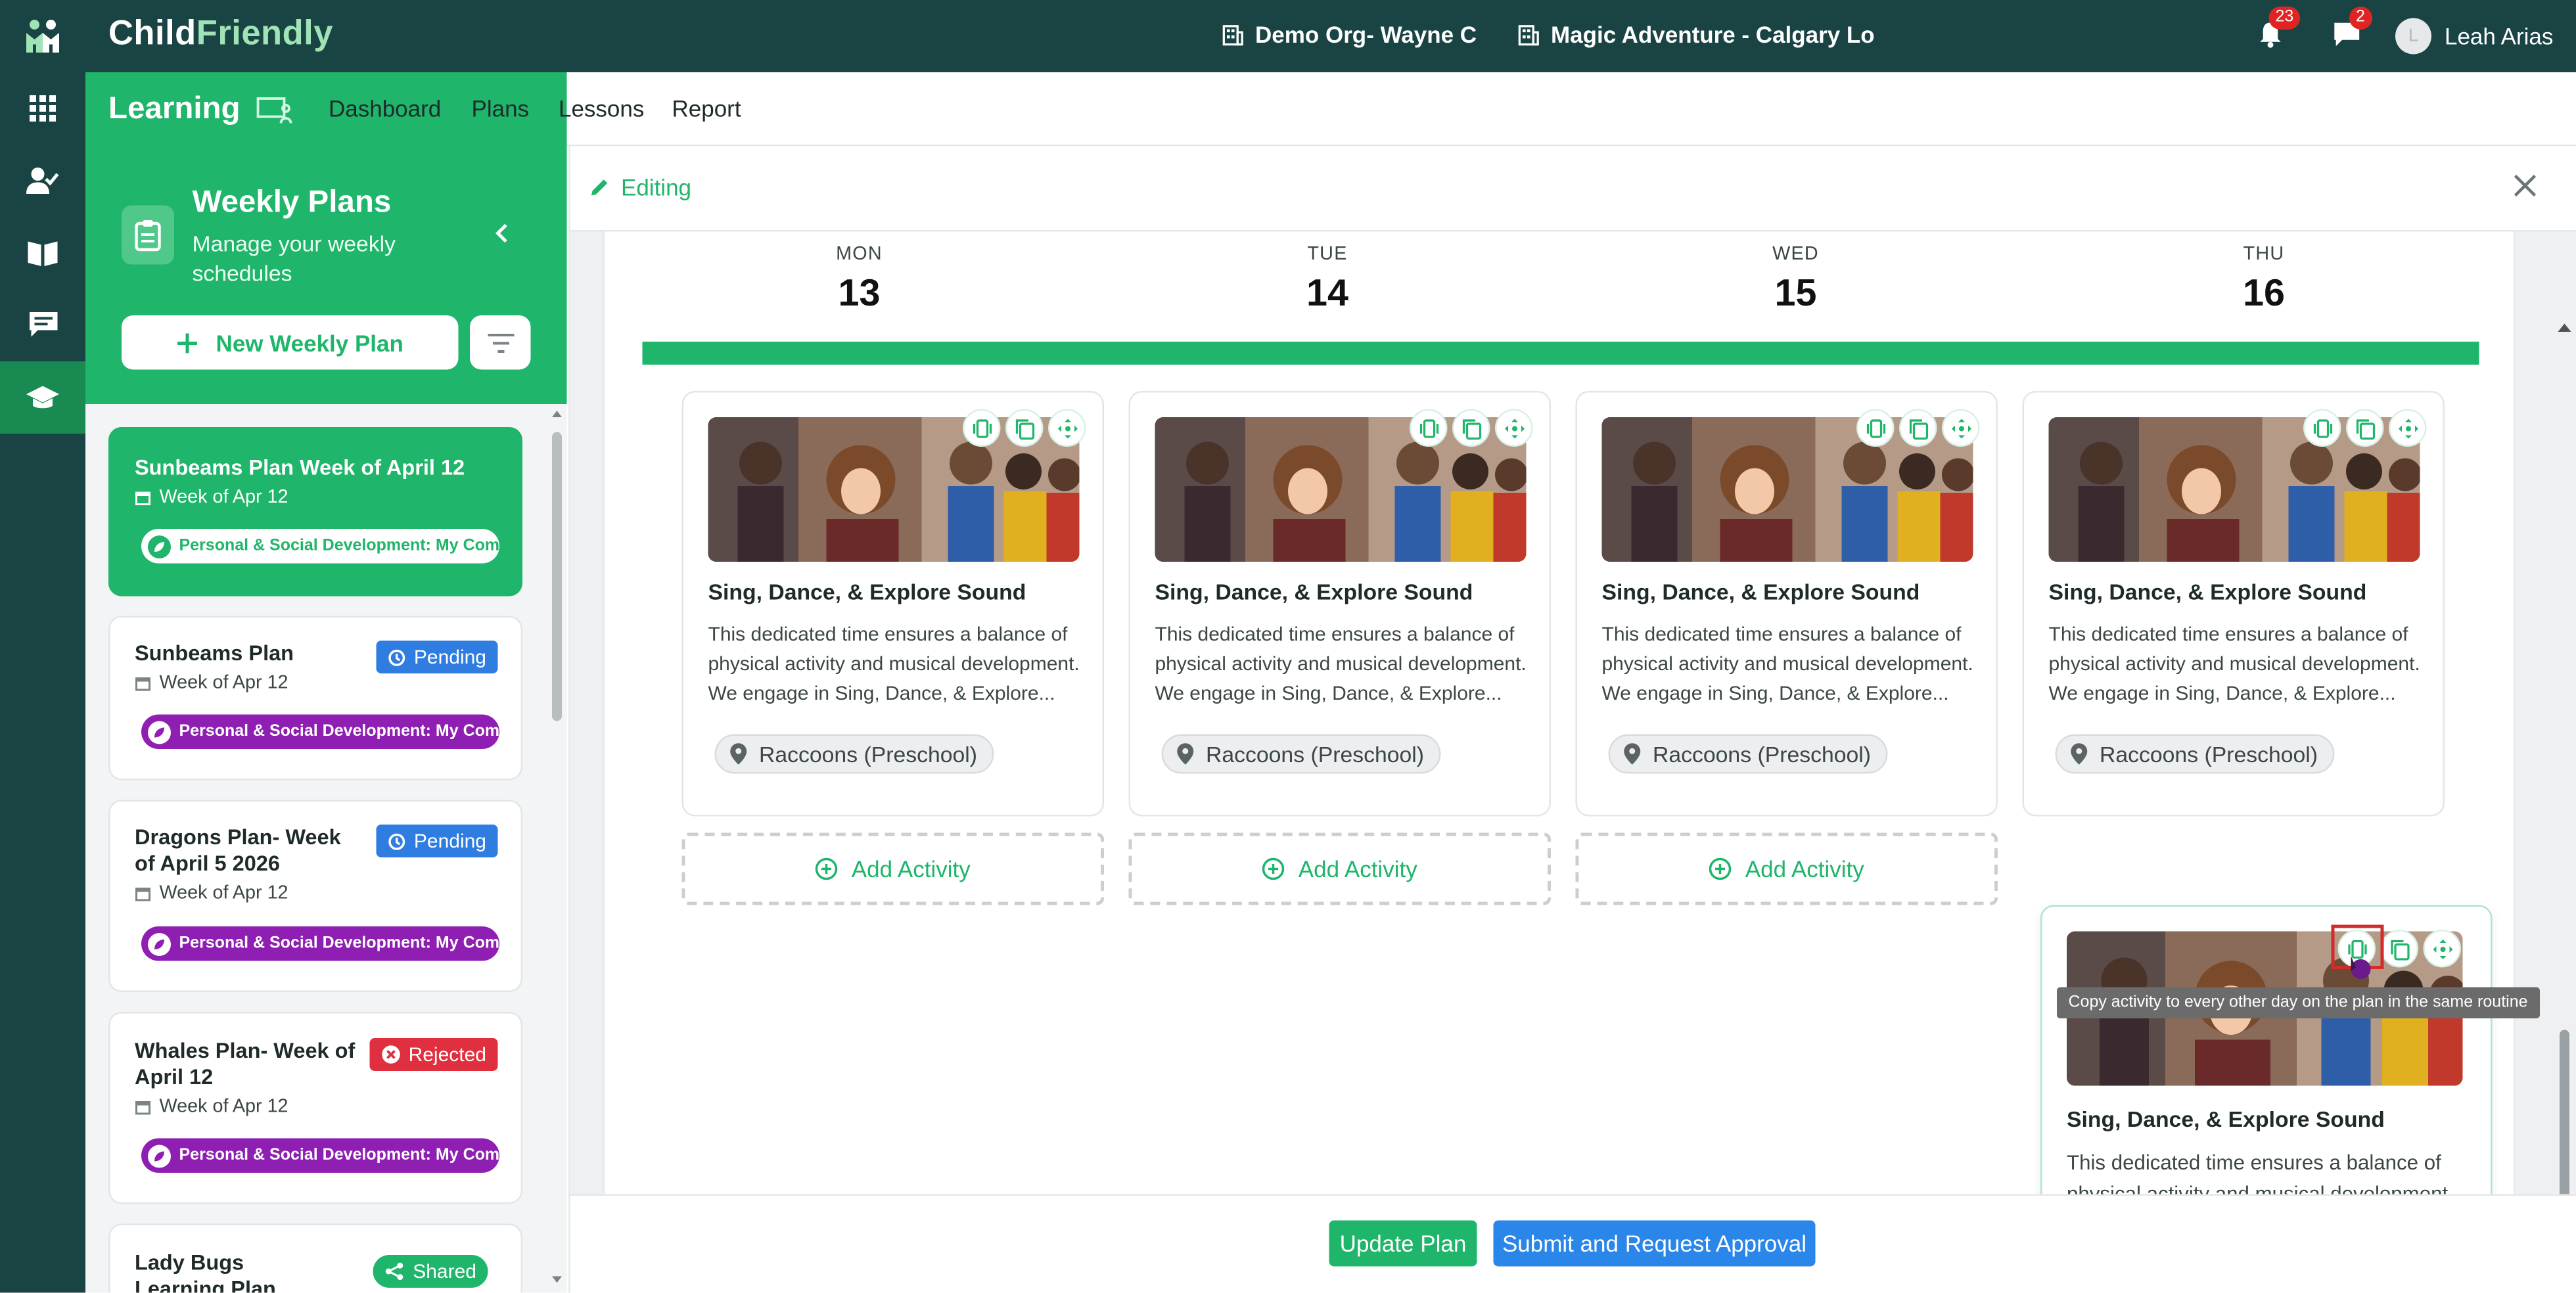  What do you see at coordinates (2278, 30) in the screenshot?
I see `notifications-button: 23` at bounding box center [2278, 30].